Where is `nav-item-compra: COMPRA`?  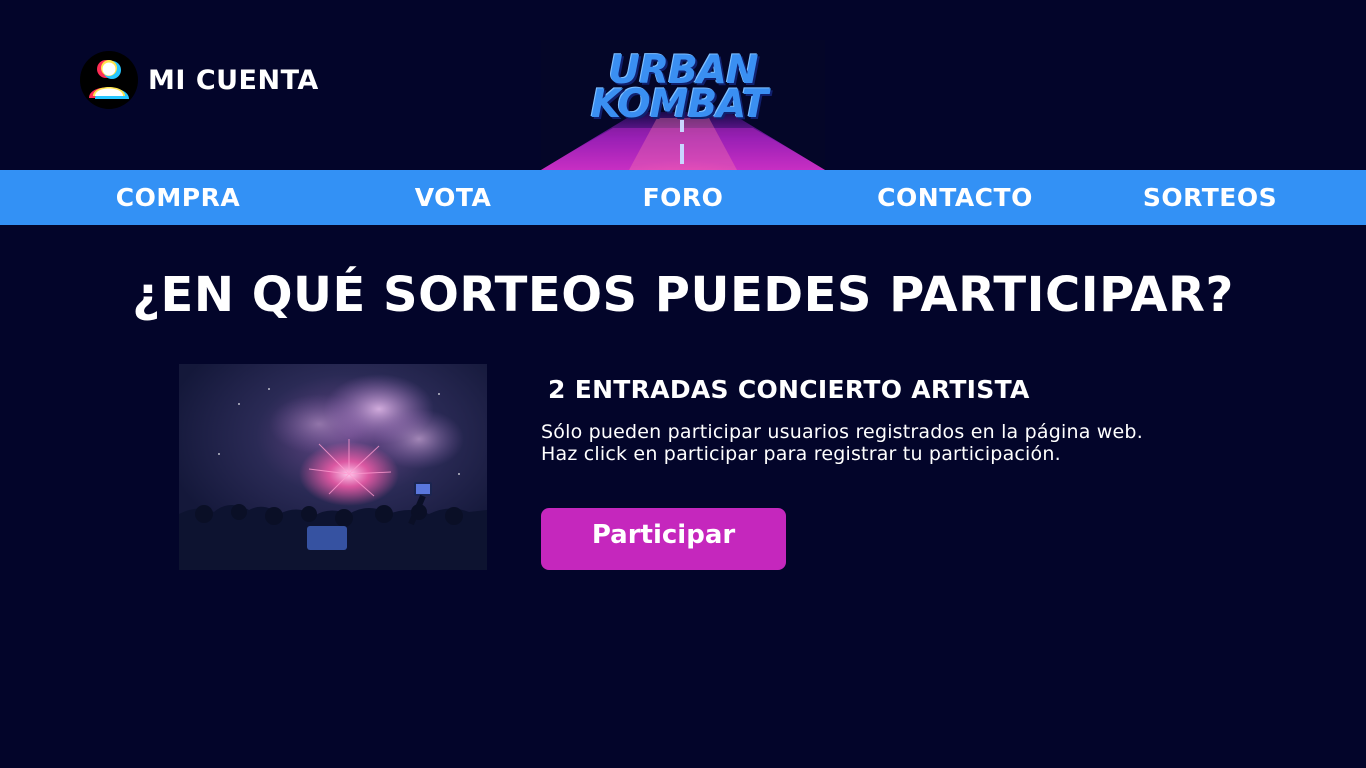
nav-item-compra: COMPRA is located at coordinates (178, 197).